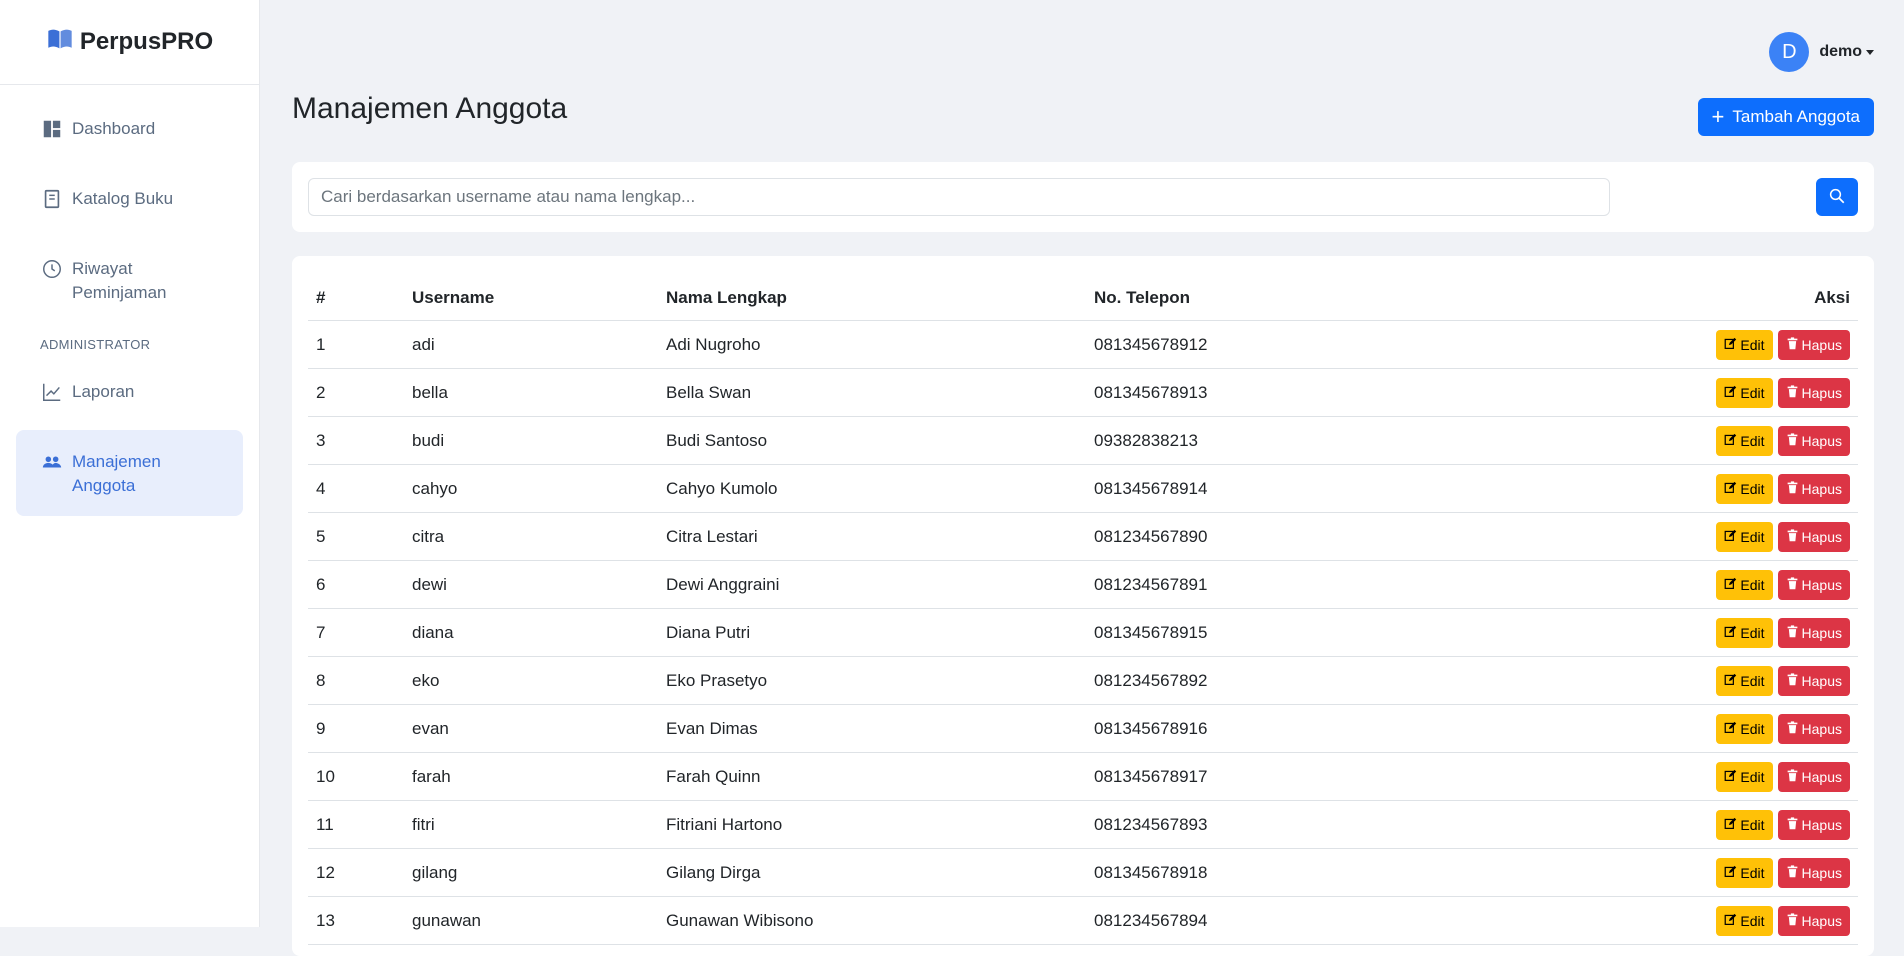  Describe the element at coordinates (872, 632) in the screenshot. I see `cell-fullname: Diana Putri` at that location.